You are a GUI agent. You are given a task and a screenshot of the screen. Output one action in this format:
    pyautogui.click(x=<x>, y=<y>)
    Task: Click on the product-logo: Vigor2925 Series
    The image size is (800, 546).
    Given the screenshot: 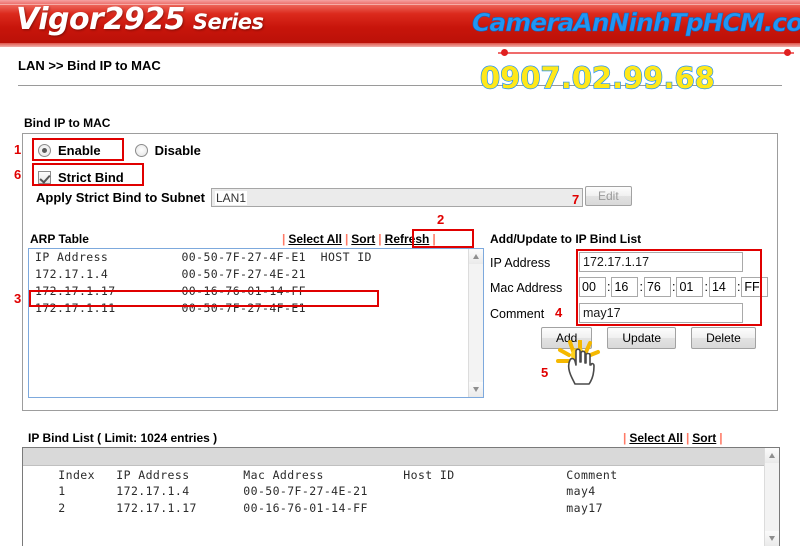 What is the action you would take?
    pyautogui.click(x=140, y=19)
    